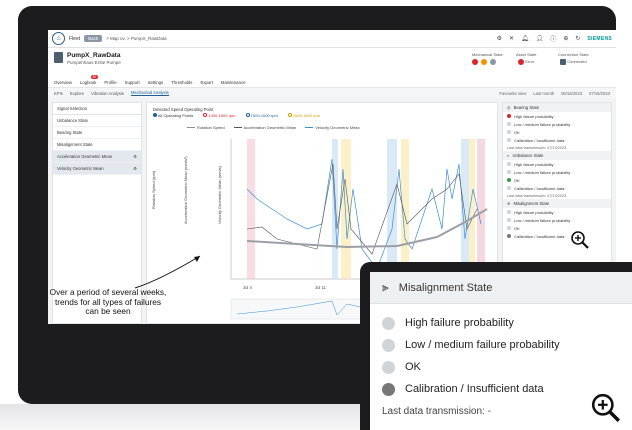 This screenshot has height=430, width=632. I want to click on unbalance-state-title: Unbalance State, so click(528, 155).